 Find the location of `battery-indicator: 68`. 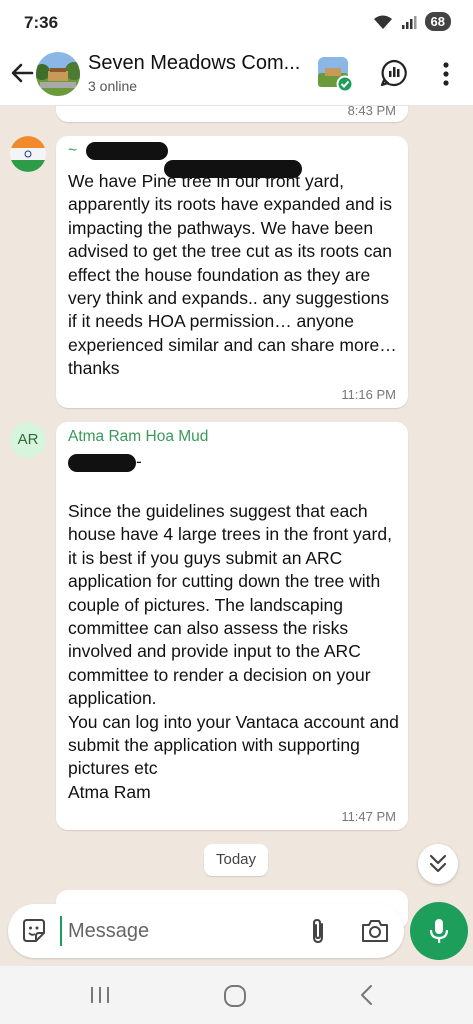

battery-indicator: 68 is located at coordinates (437, 21).